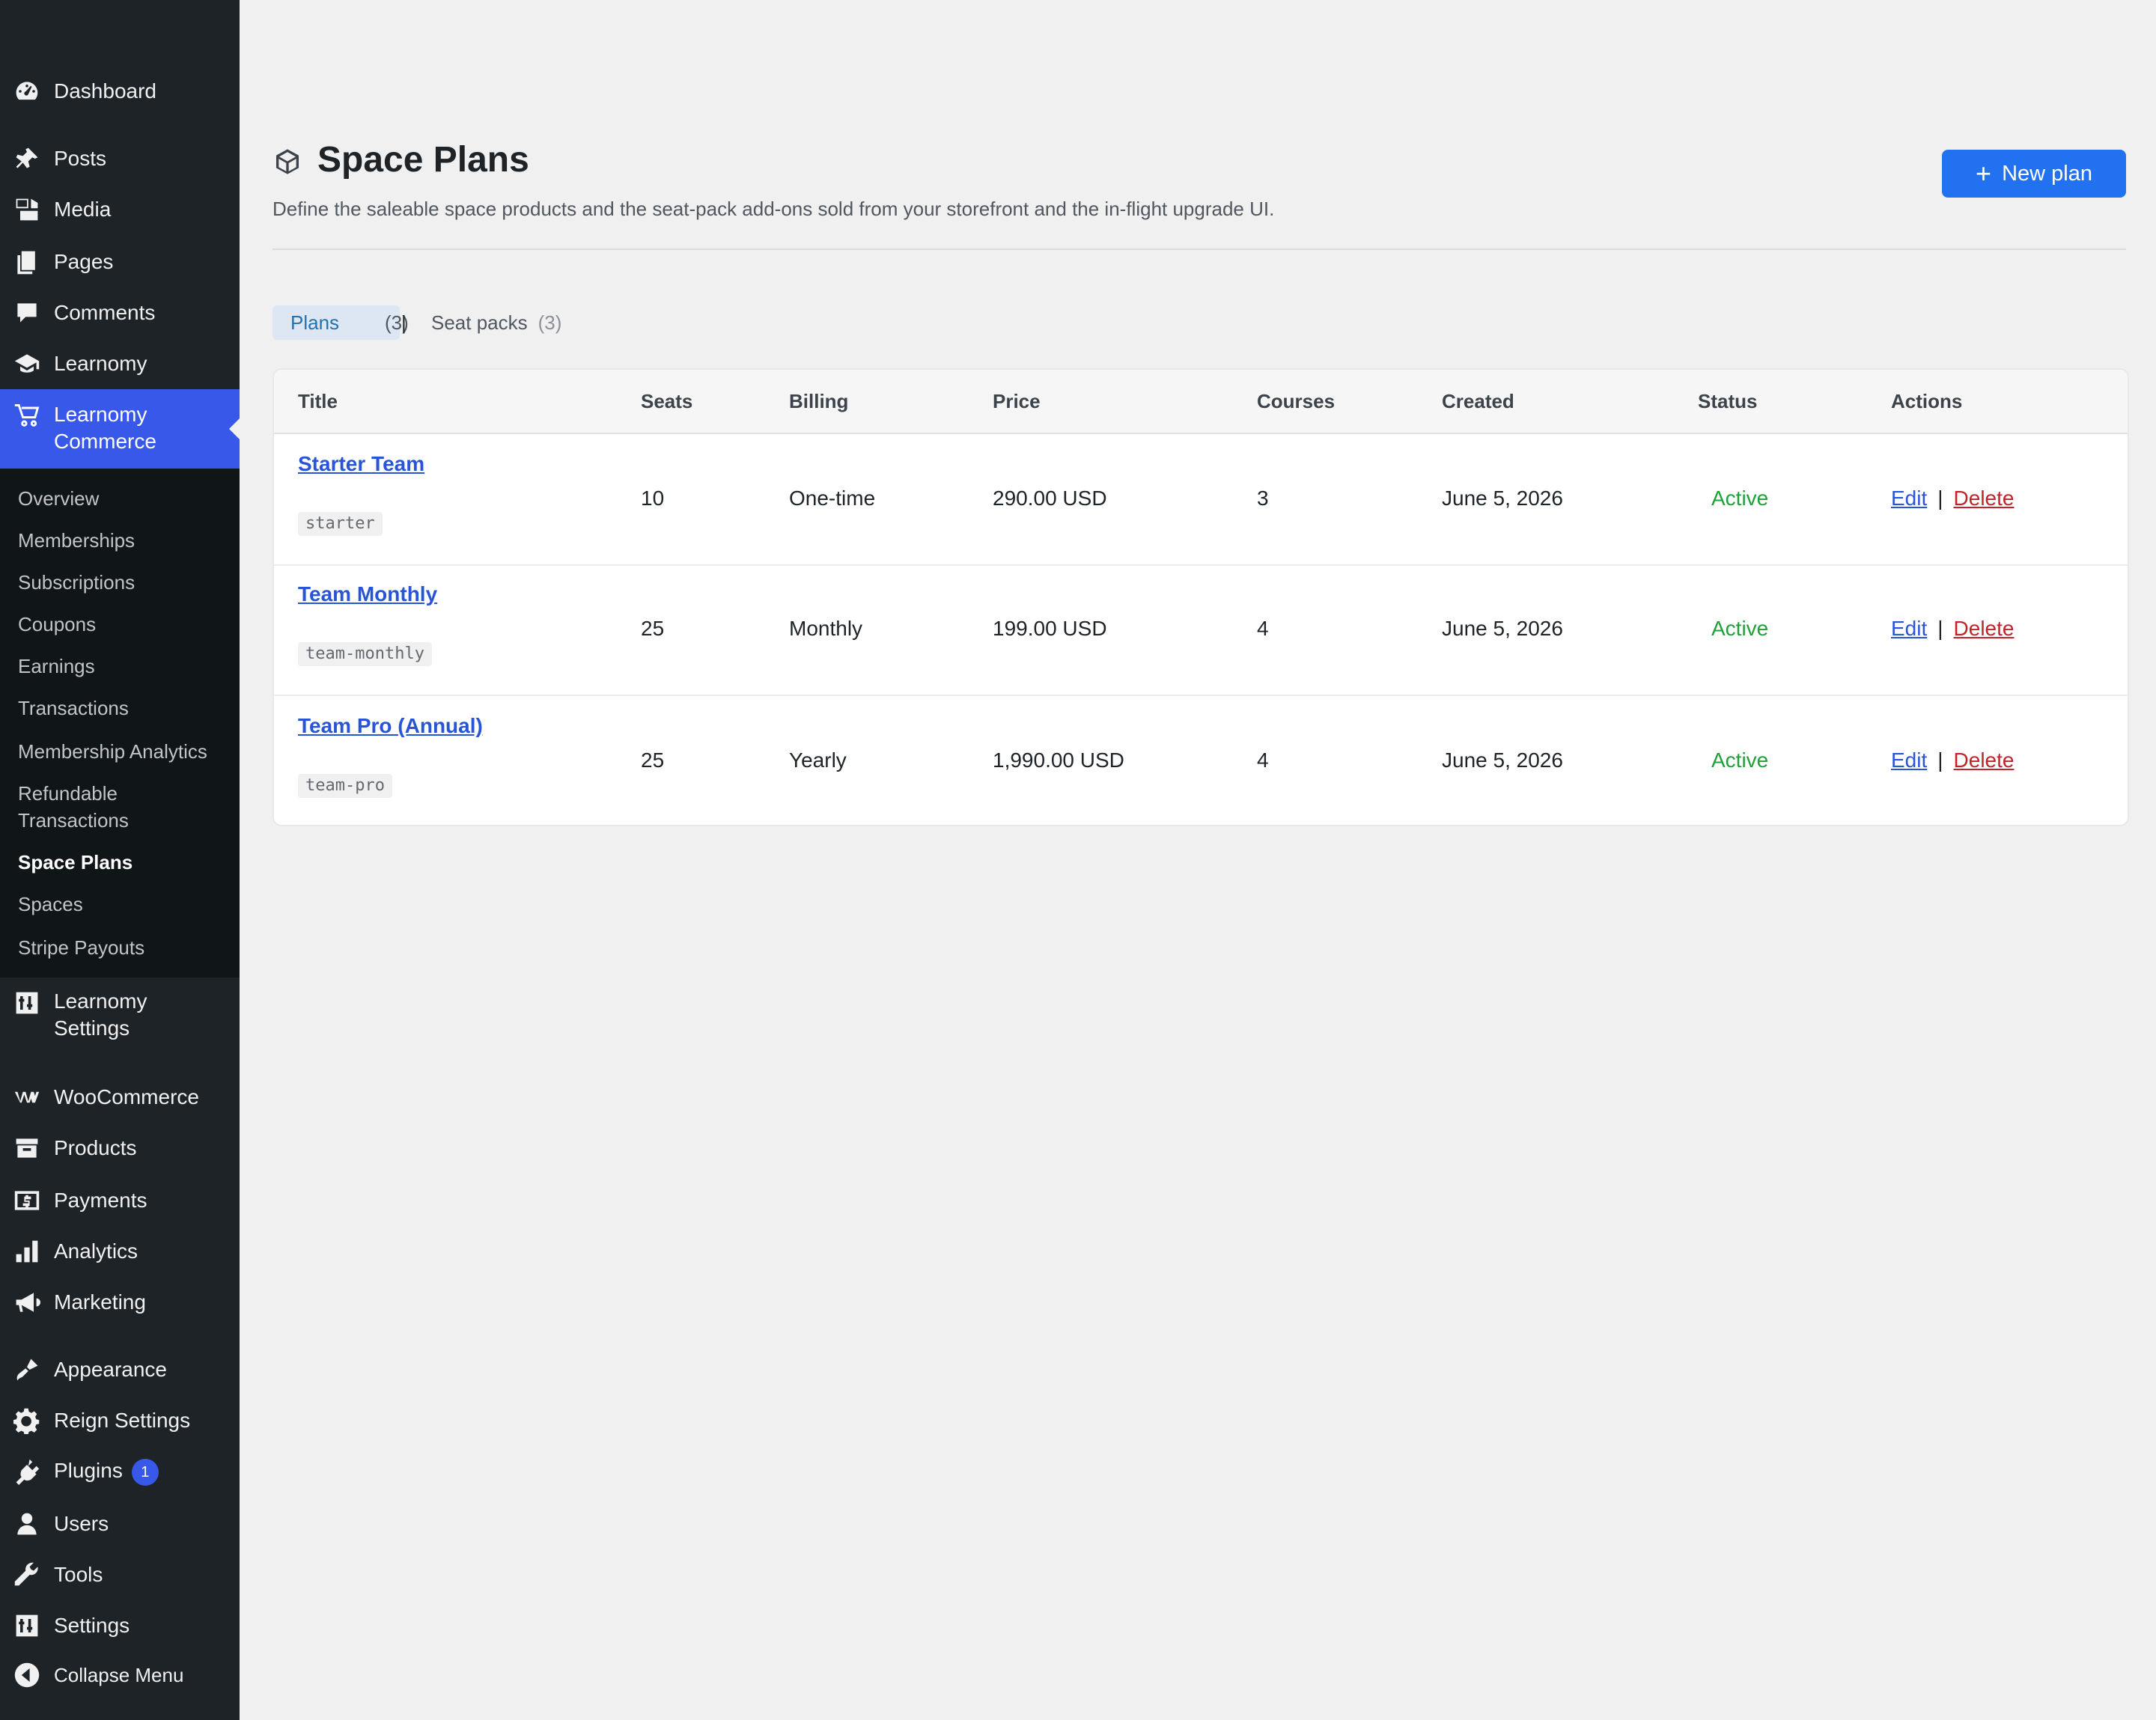 Image resolution: width=2156 pixels, height=1720 pixels. What do you see at coordinates (73, 821) in the screenshot?
I see `submenu-item-refundable-transactions-line2: Transactions` at bounding box center [73, 821].